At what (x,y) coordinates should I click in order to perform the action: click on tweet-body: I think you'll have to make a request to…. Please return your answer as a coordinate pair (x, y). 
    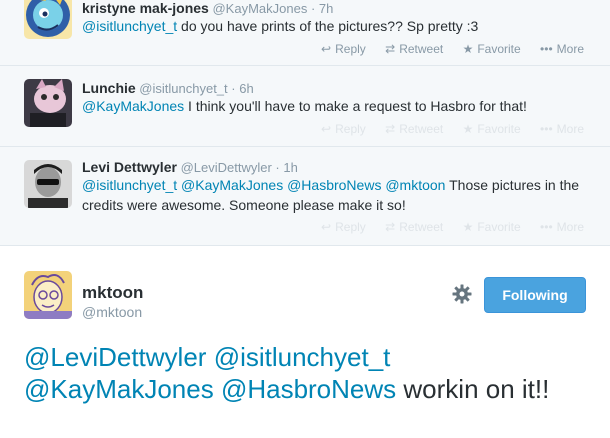
    Looking at the image, I should click on (355, 106).